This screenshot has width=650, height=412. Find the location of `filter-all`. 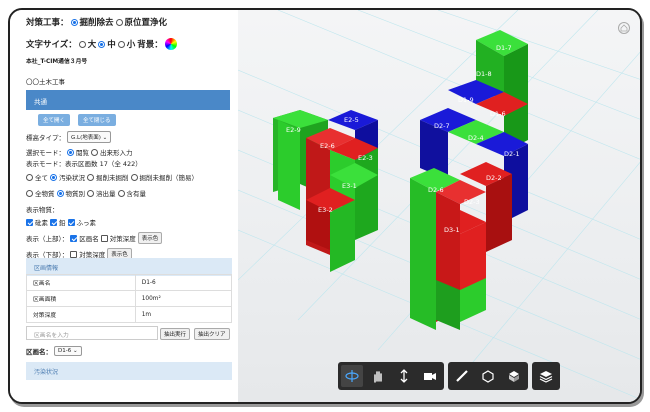

filter-all is located at coordinates (29, 177).